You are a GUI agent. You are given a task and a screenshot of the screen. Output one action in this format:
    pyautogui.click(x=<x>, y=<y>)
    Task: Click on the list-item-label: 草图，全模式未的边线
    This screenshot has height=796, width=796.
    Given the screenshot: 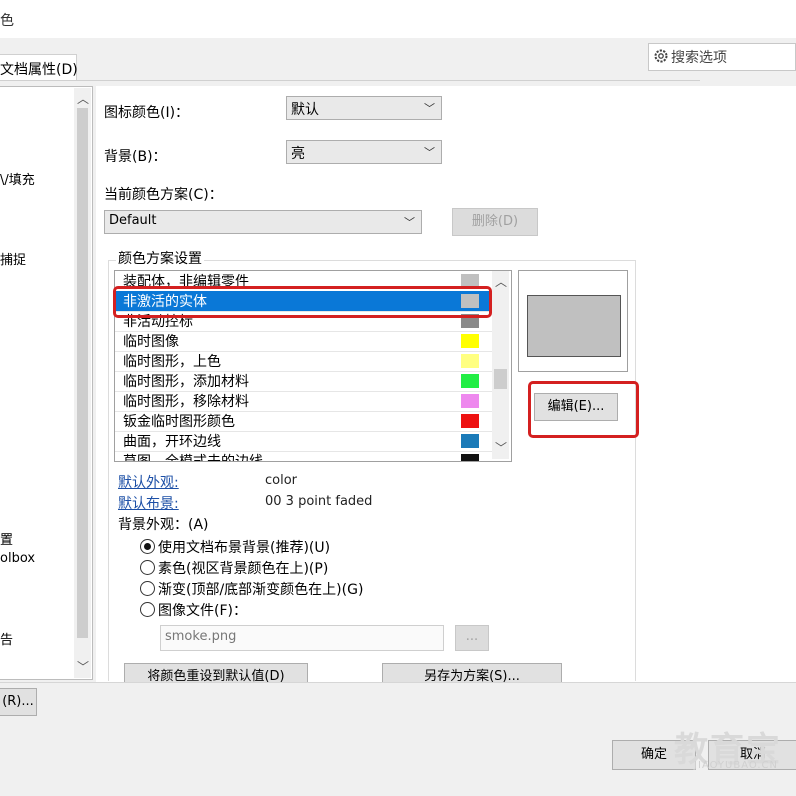 What is the action you would take?
    pyautogui.click(x=193, y=458)
    